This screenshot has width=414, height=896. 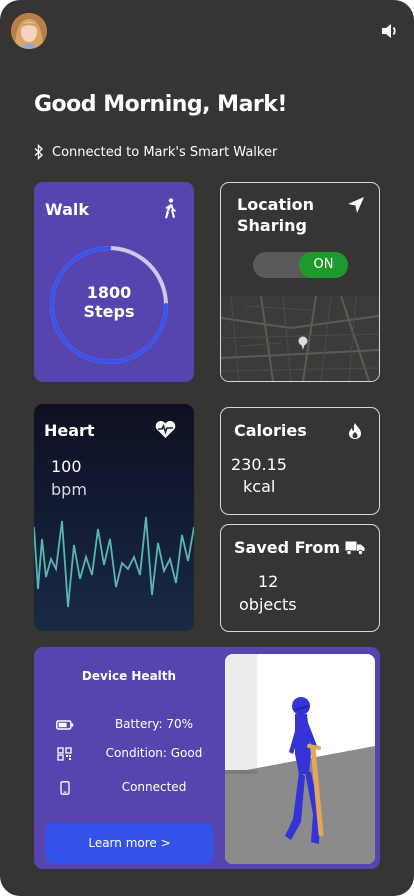 What do you see at coordinates (355, 548) in the screenshot?
I see `truck-icon` at bounding box center [355, 548].